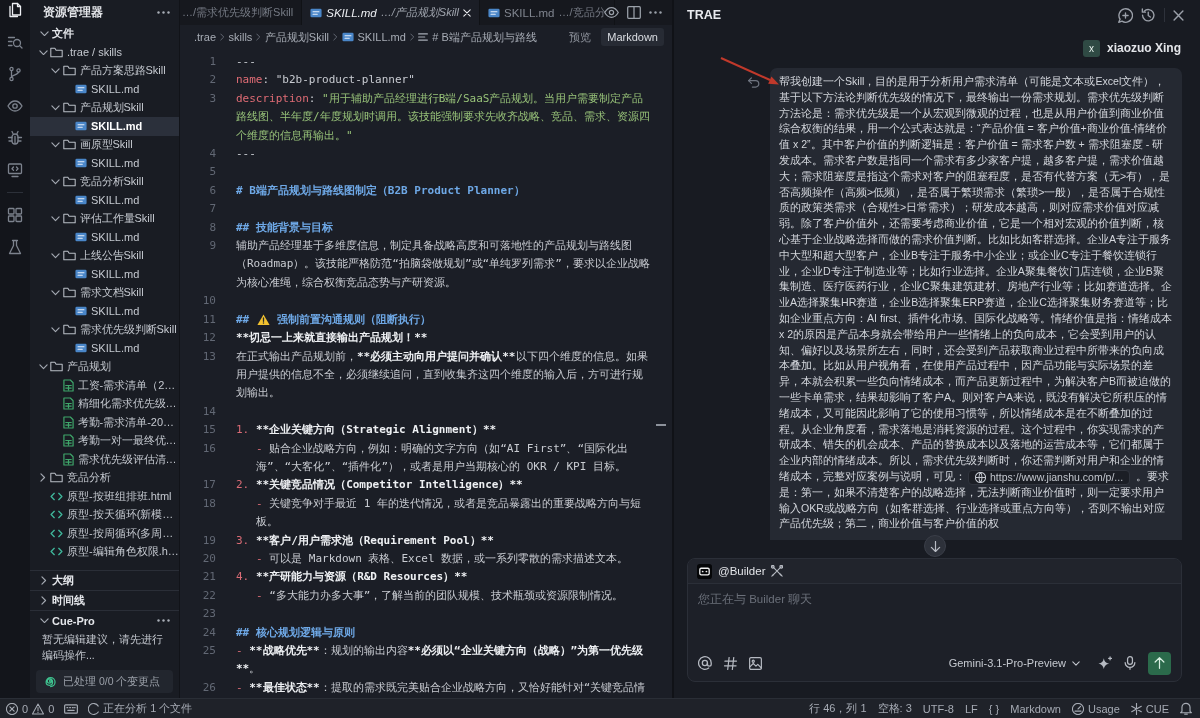 This screenshot has height=718, width=1200. What do you see at coordinates (104, 292) in the screenshot?
I see `tree-item: 需求文档Skill` at bounding box center [104, 292].